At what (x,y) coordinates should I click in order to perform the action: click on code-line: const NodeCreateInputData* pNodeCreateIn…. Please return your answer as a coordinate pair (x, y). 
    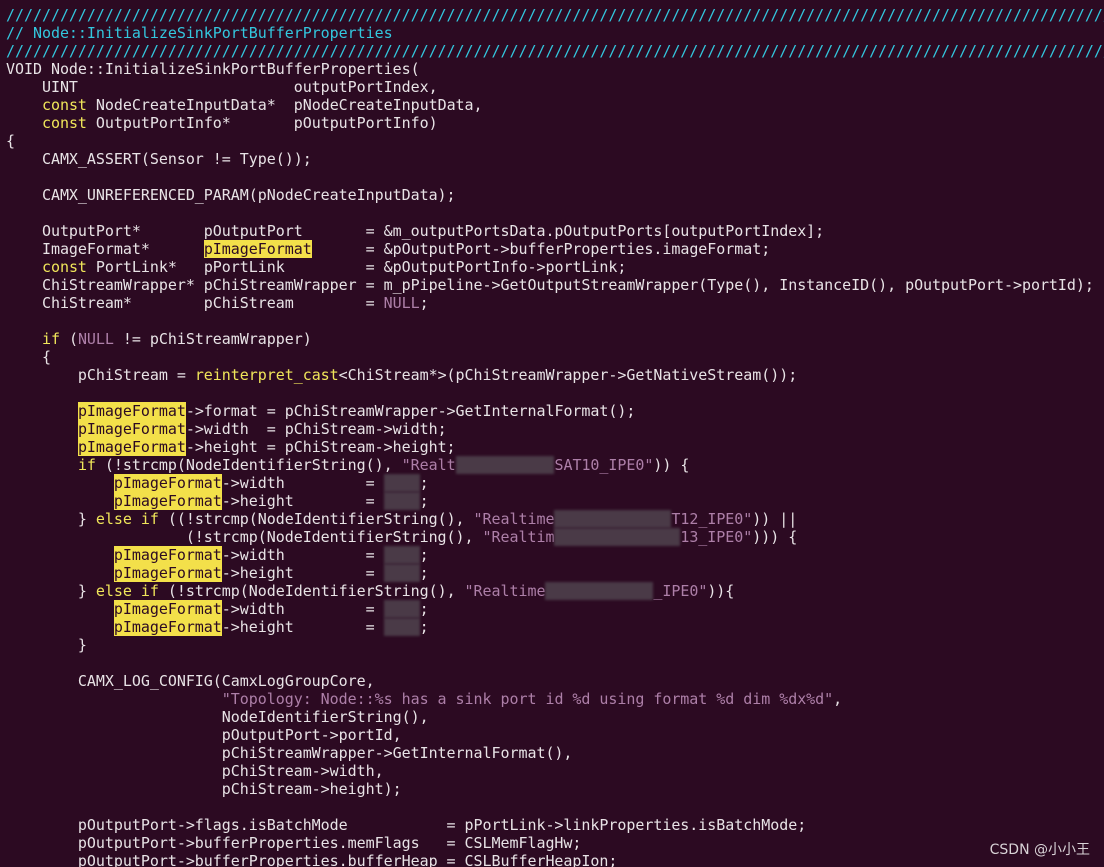
    Looking at the image, I should click on (555, 105).